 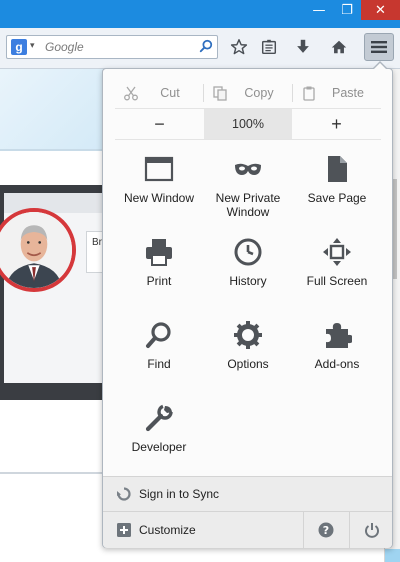 I want to click on help-icon: ?, so click(x=326, y=530).